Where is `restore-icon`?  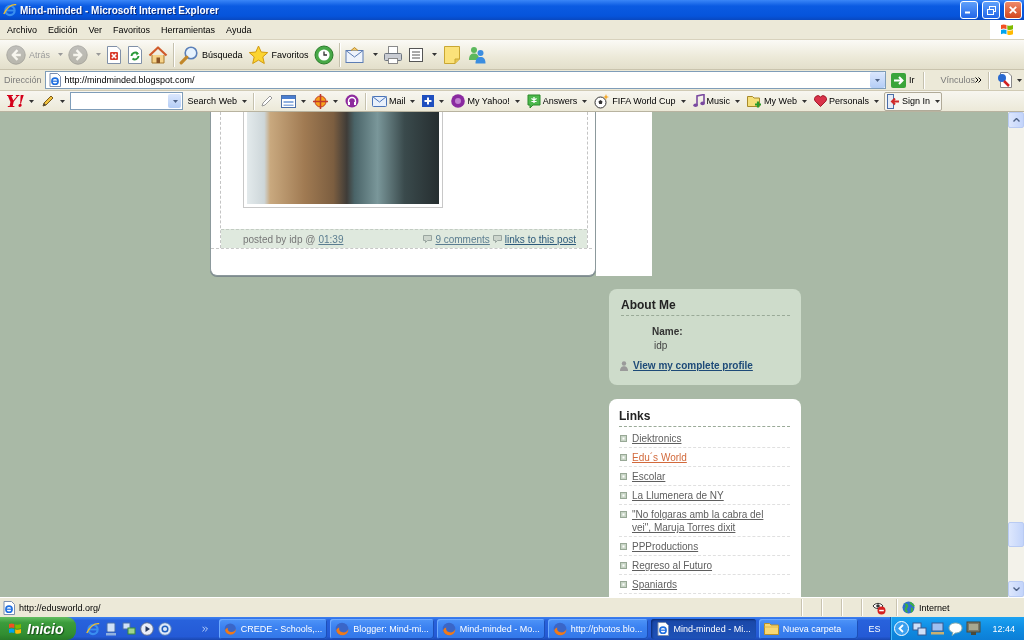
restore-icon is located at coordinates (991, 10).